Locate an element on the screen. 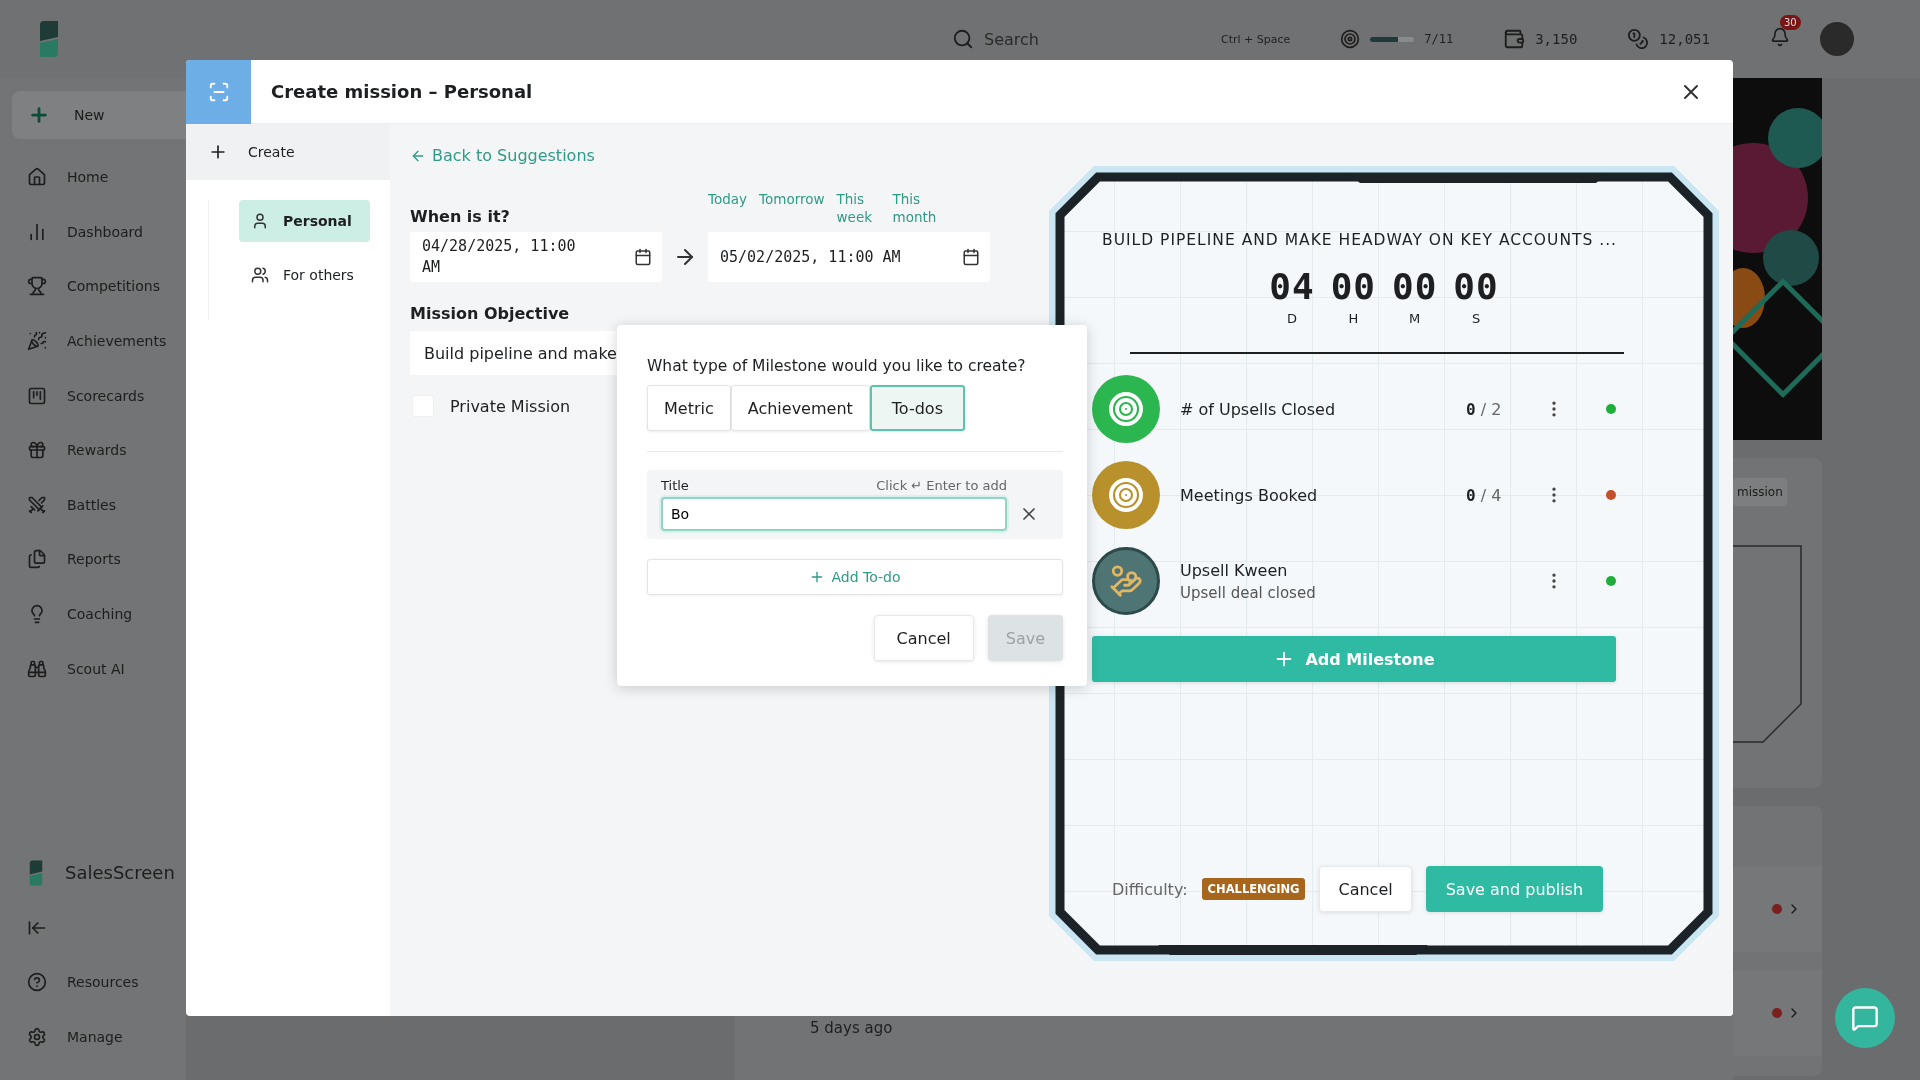 The height and width of the screenshot is (1080, 1920). sidebar-item: Reports is located at coordinates (93, 559).